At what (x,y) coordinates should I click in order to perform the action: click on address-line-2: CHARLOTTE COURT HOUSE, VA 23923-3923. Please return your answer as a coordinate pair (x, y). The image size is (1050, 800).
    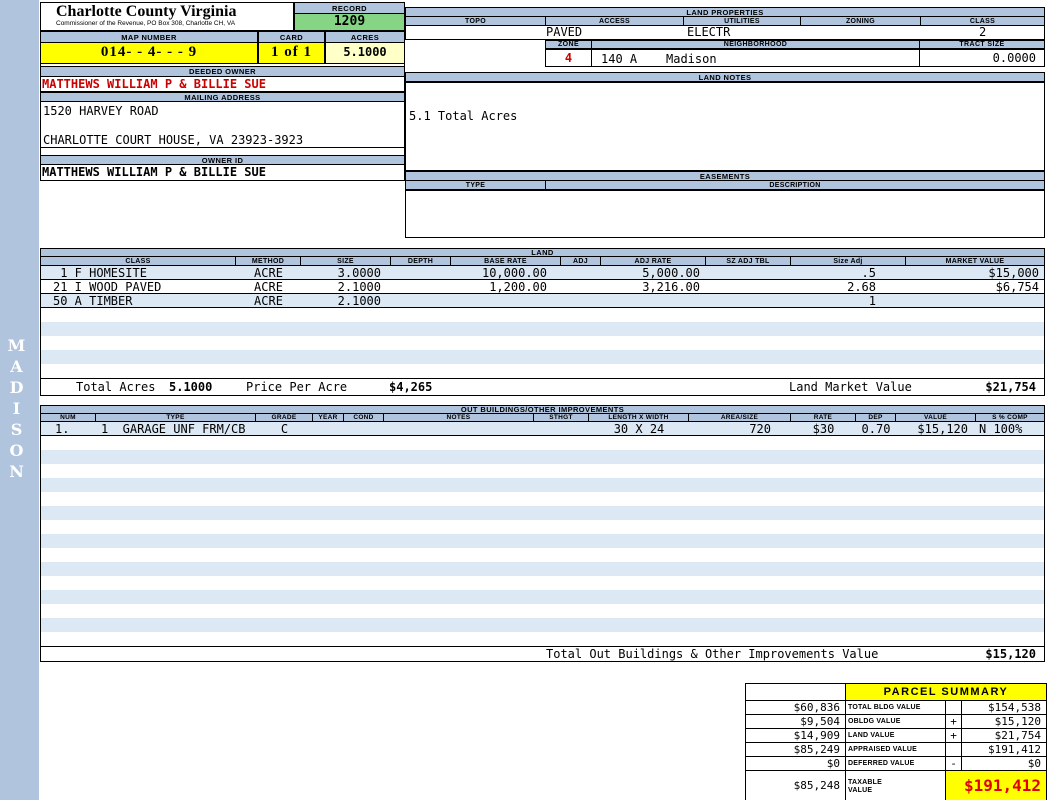
    Looking at the image, I should click on (173, 140).